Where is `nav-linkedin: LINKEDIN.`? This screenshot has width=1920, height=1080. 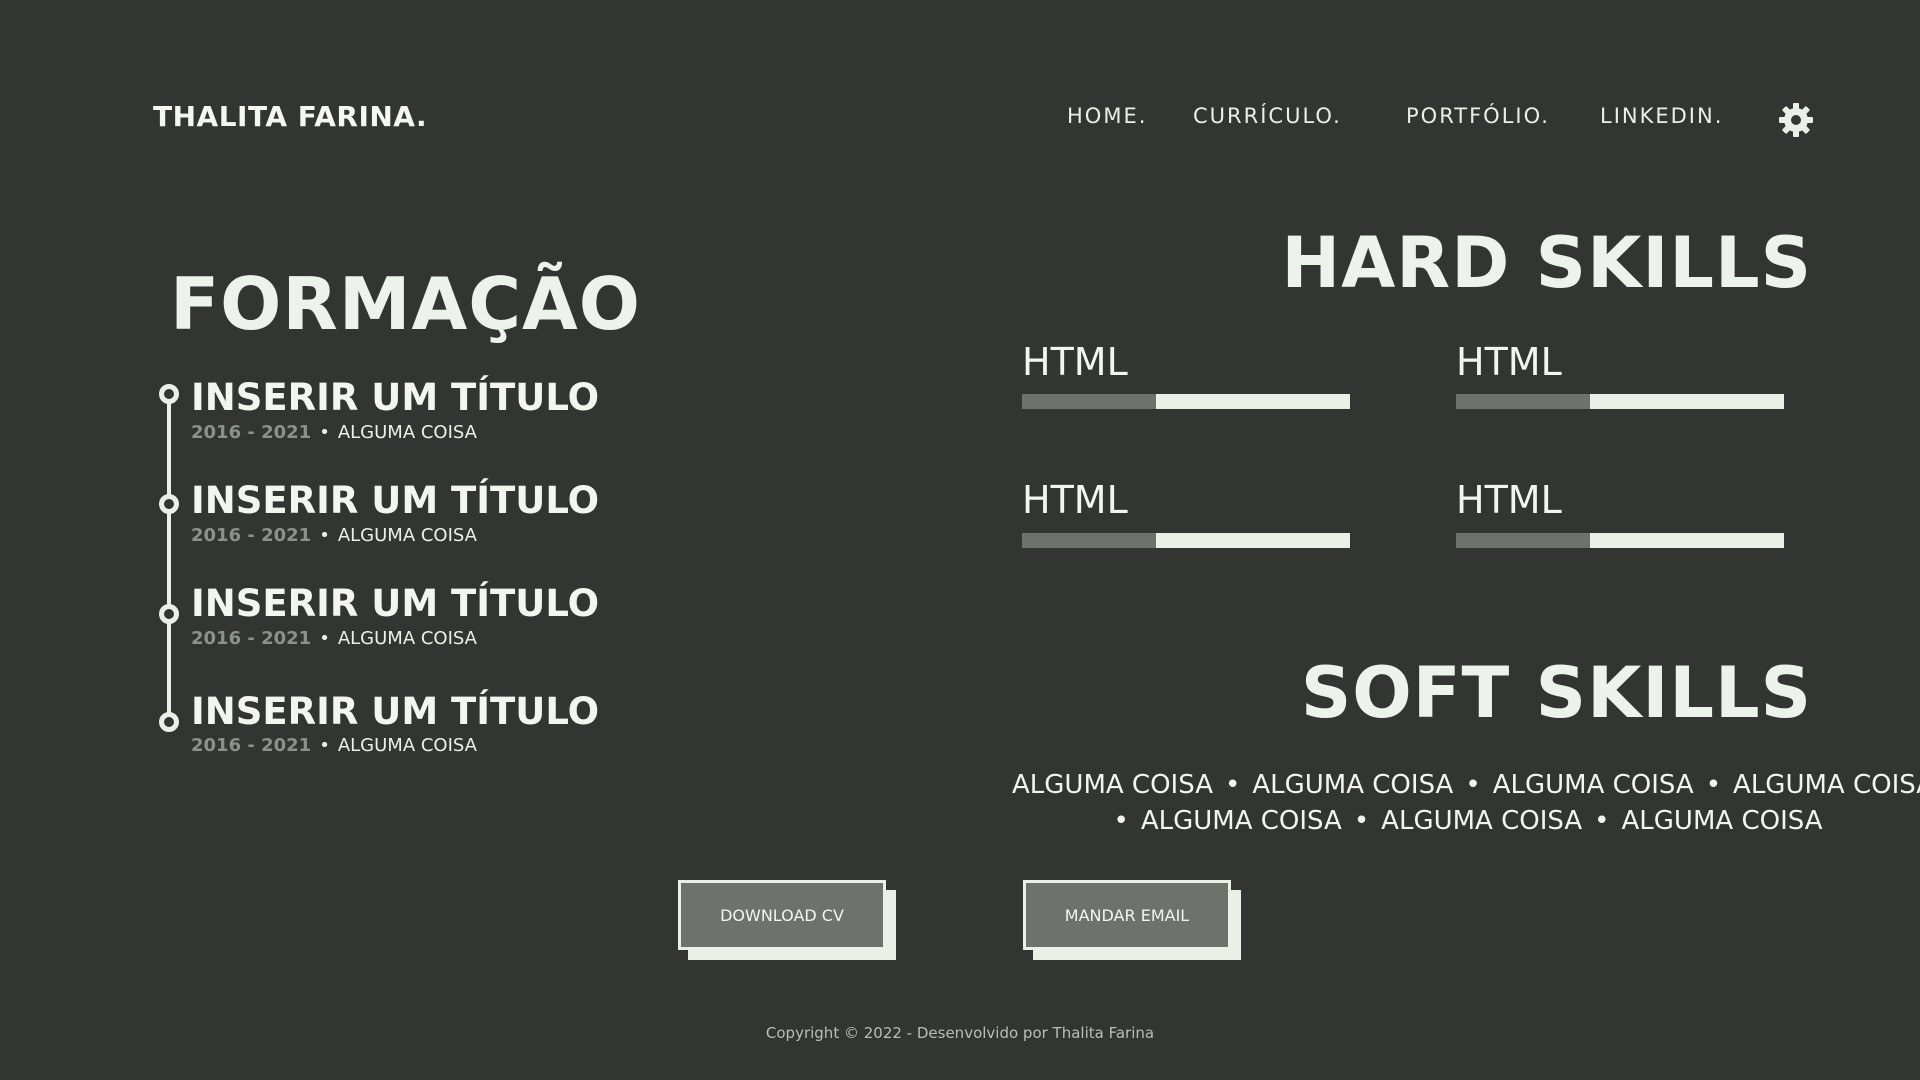 nav-linkedin: LINKEDIN. is located at coordinates (1661, 116).